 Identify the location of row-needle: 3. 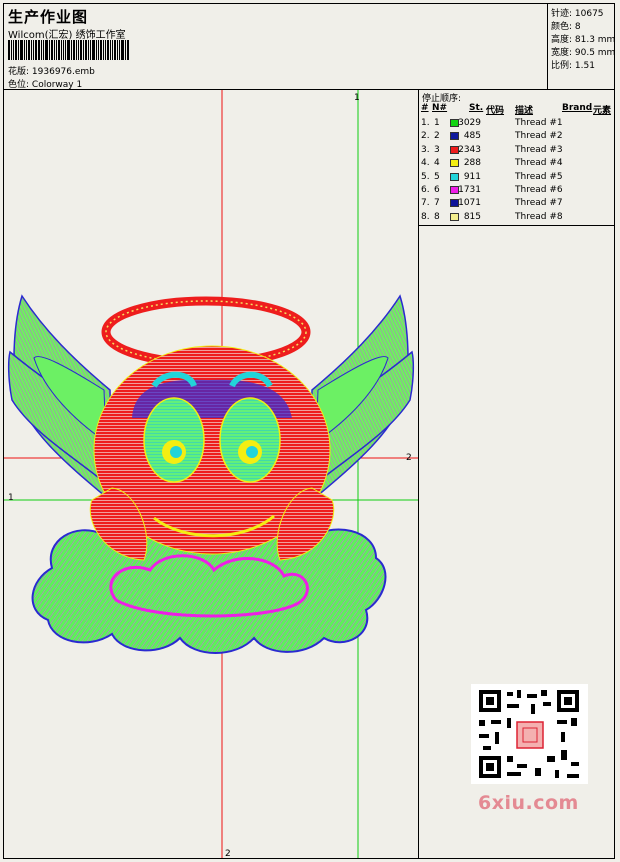
(437, 149).